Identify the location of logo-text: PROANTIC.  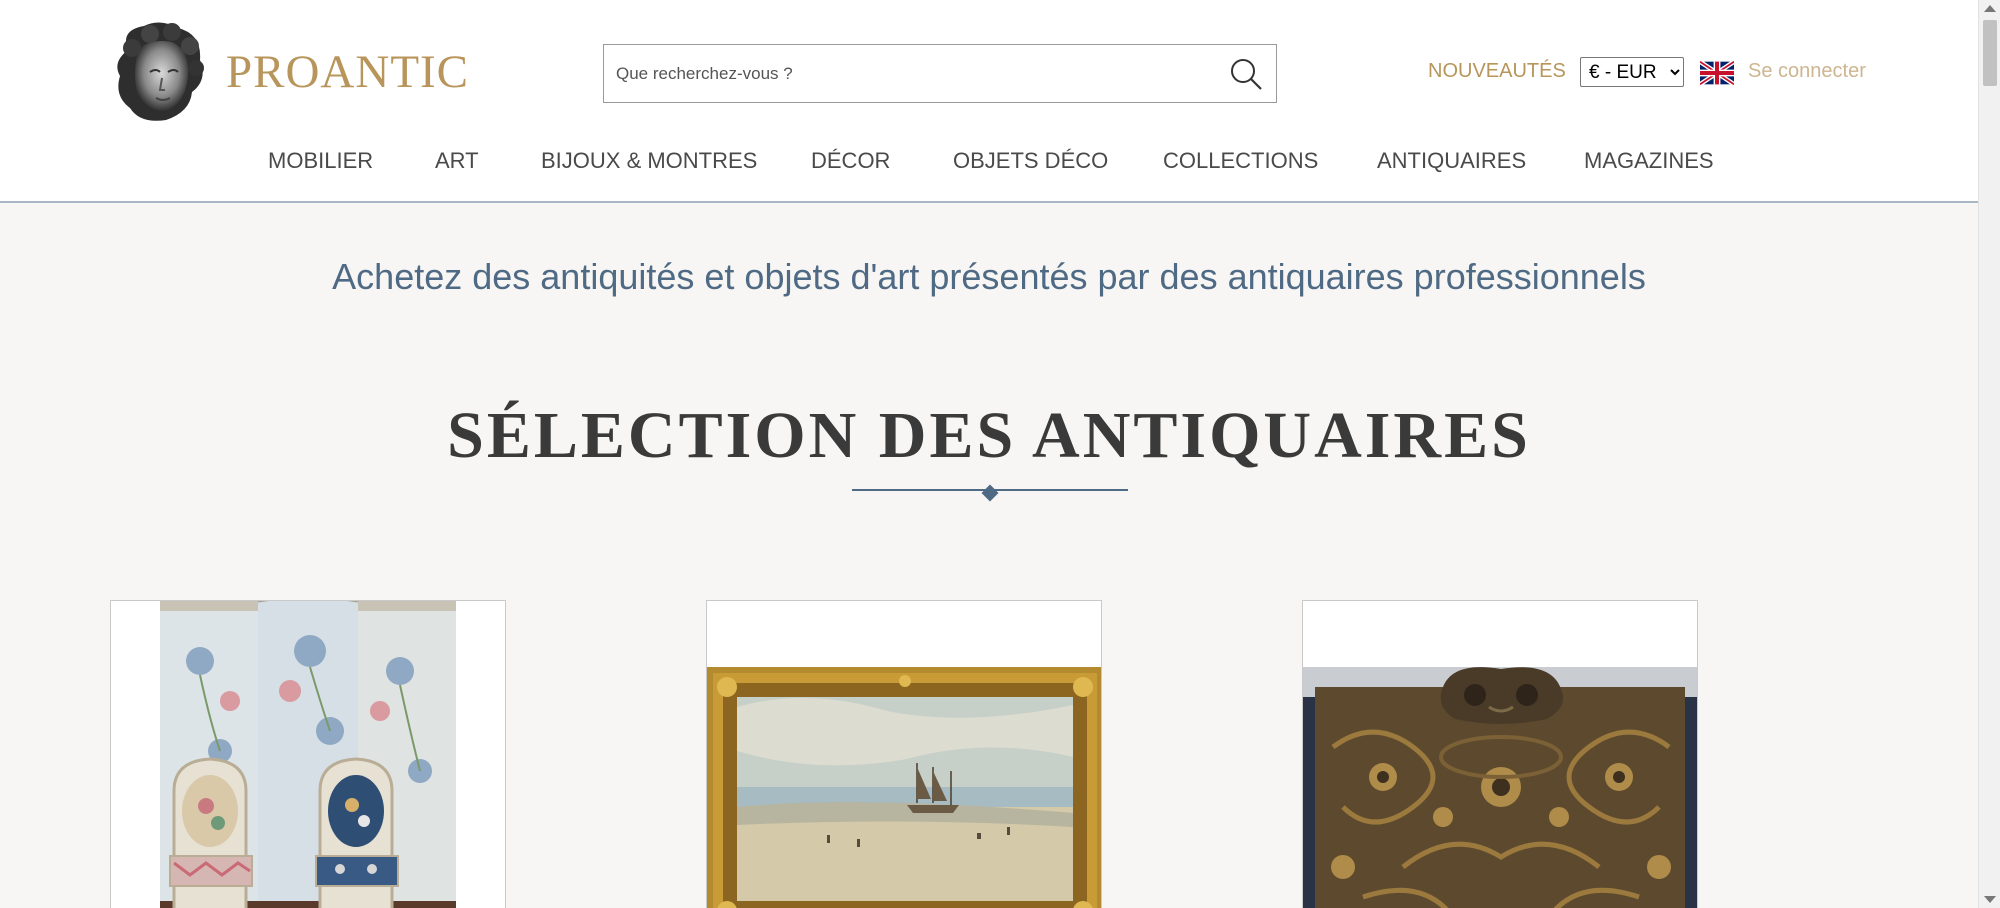
(348, 72).